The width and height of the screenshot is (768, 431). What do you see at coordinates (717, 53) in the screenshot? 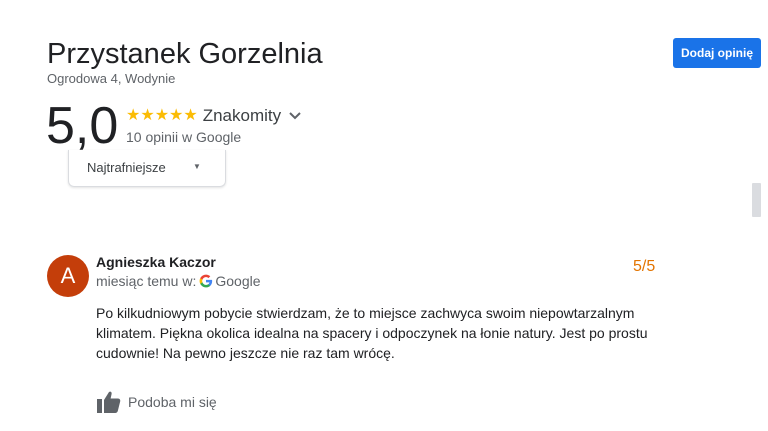
I see `add-review-button: Dodaj opinię` at bounding box center [717, 53].